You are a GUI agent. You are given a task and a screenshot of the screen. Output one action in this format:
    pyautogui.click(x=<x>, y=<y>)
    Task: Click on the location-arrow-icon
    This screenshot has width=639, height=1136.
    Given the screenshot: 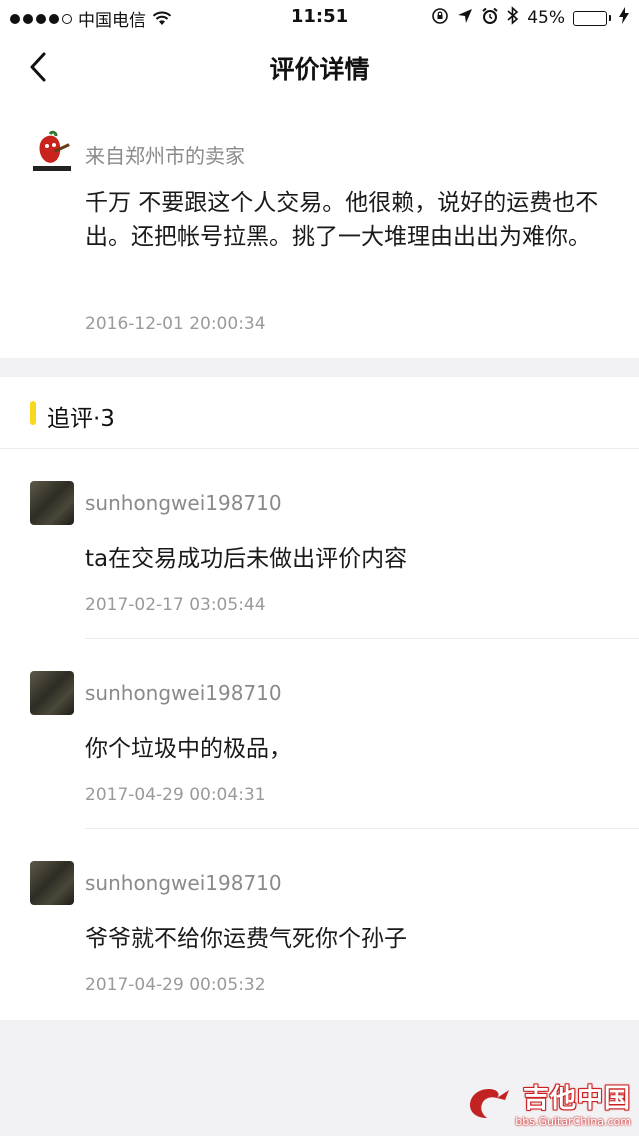 What is the action you would take?
    pyautogui.click(x=465, y=18)
    